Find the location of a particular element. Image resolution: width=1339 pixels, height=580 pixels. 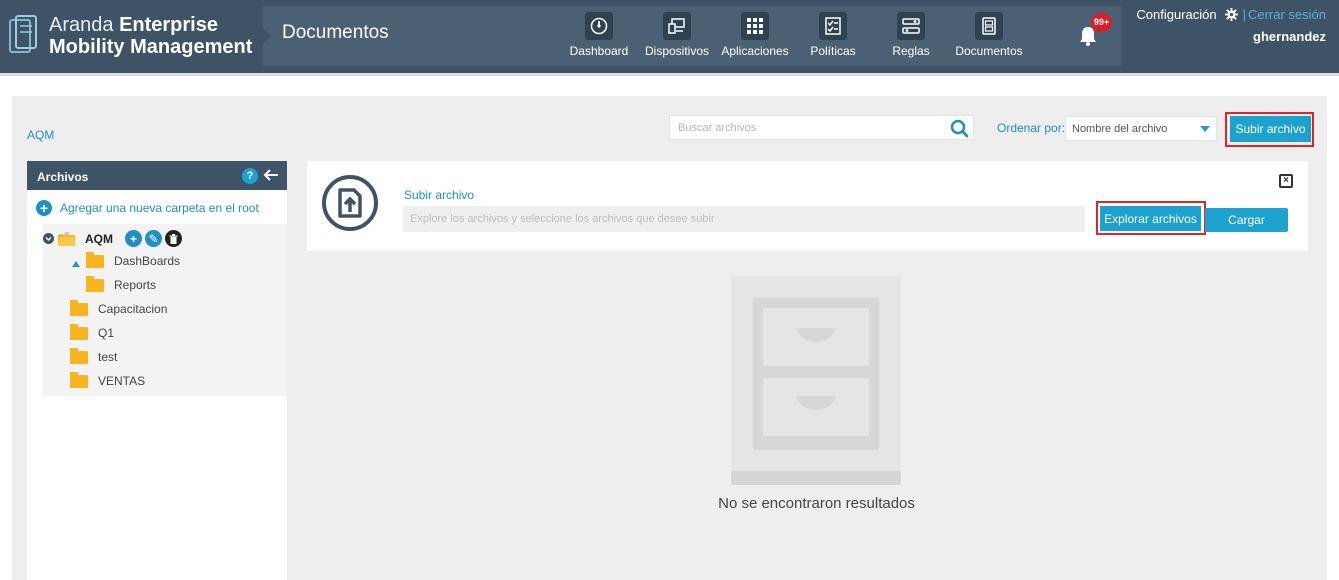

nav-label: Dashboard is located at coordinates (599, 51).